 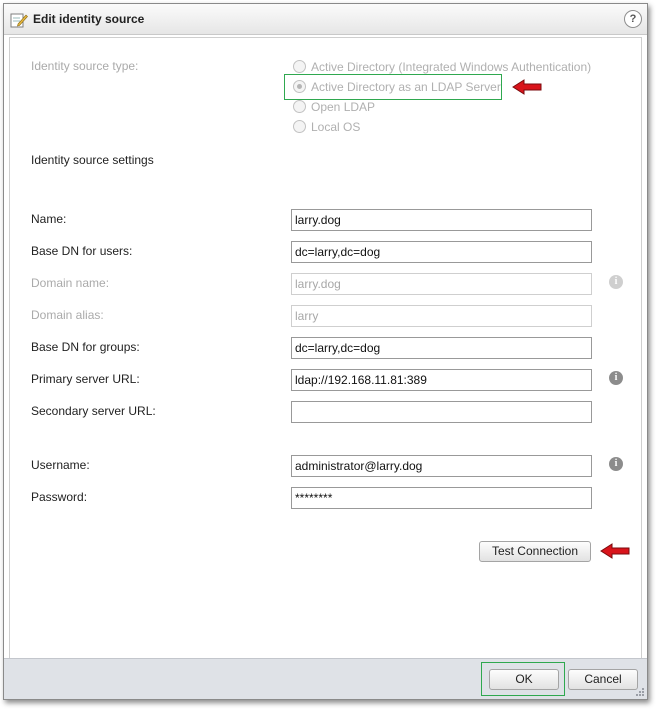 I want to click on radio-open-ldap: Open LDAP, so click(x=334, y=108).